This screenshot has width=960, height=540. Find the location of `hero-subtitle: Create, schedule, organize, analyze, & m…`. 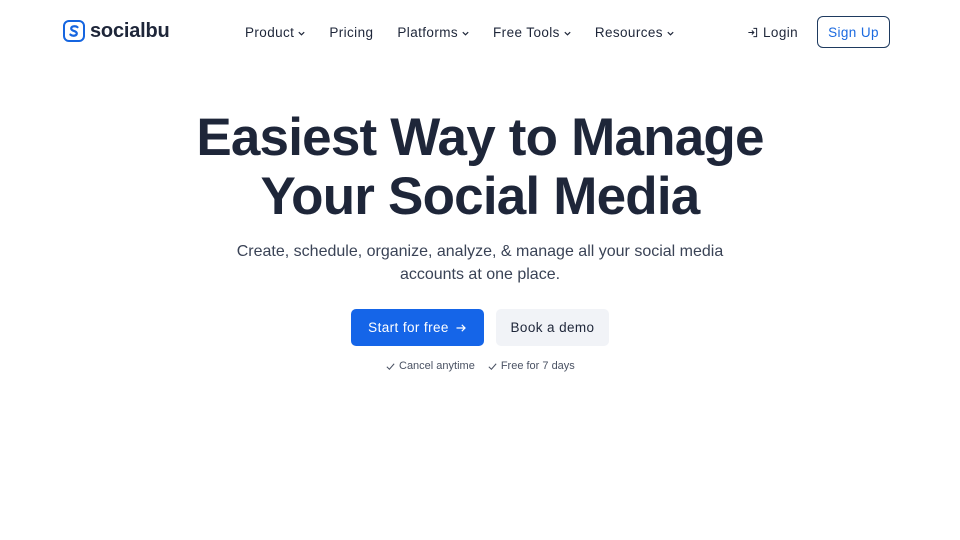

hero-subtitle: Create, schedule, organize, analyze, & m… is located at coordinates (480, 263).